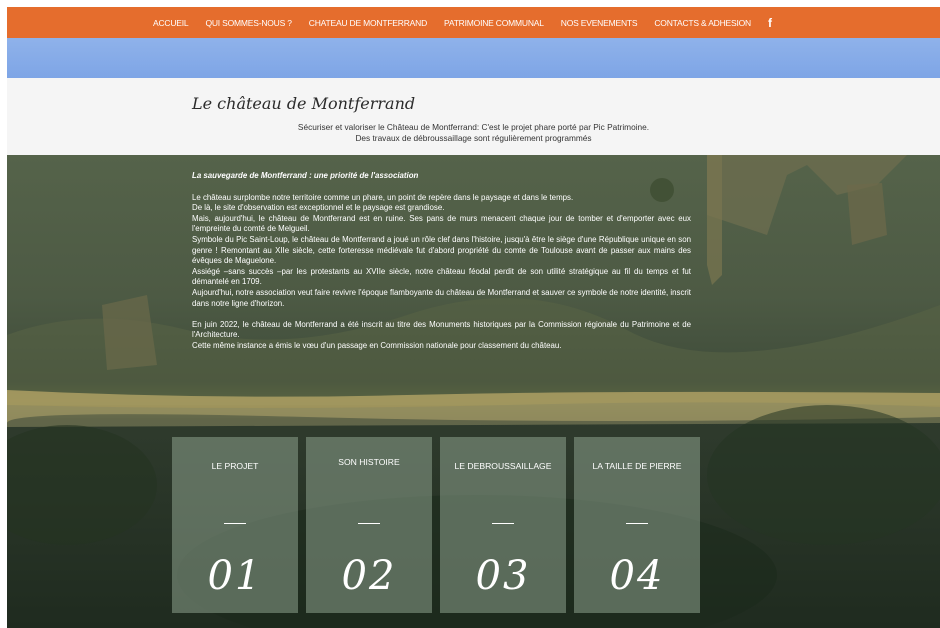 The width and height of the screenshot is (940, 628). I want to click on card-number: 01, so click(235, 576).